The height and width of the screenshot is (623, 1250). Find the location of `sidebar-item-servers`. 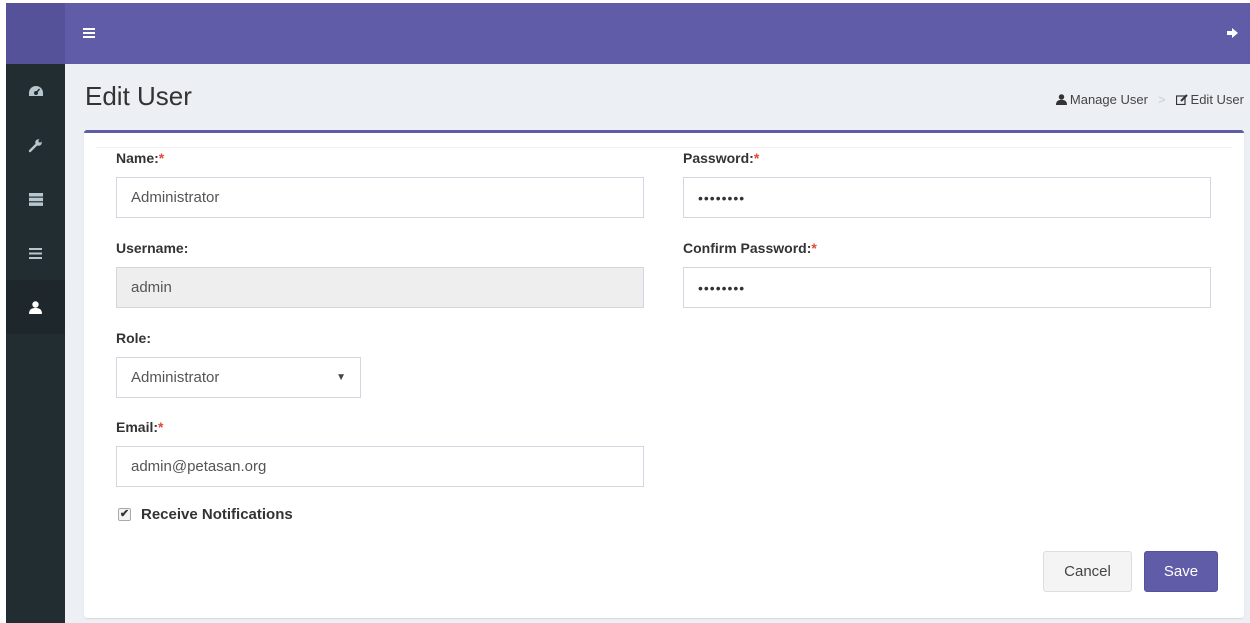

sidebar-item-servers is located at coordinates (35, 199).